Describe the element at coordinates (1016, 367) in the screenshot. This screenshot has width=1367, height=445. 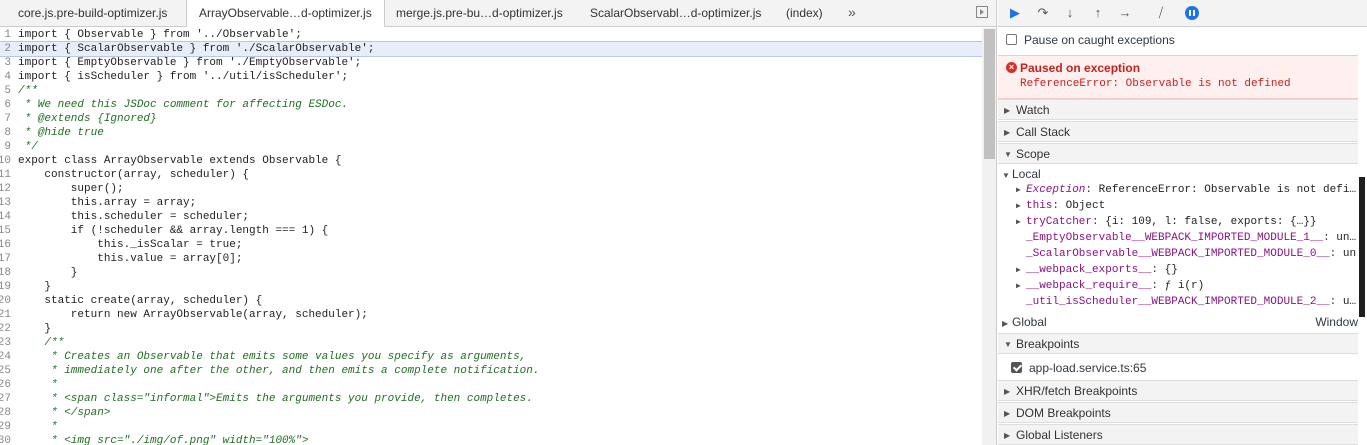
I see `breakpoint-checkbox` at that location.